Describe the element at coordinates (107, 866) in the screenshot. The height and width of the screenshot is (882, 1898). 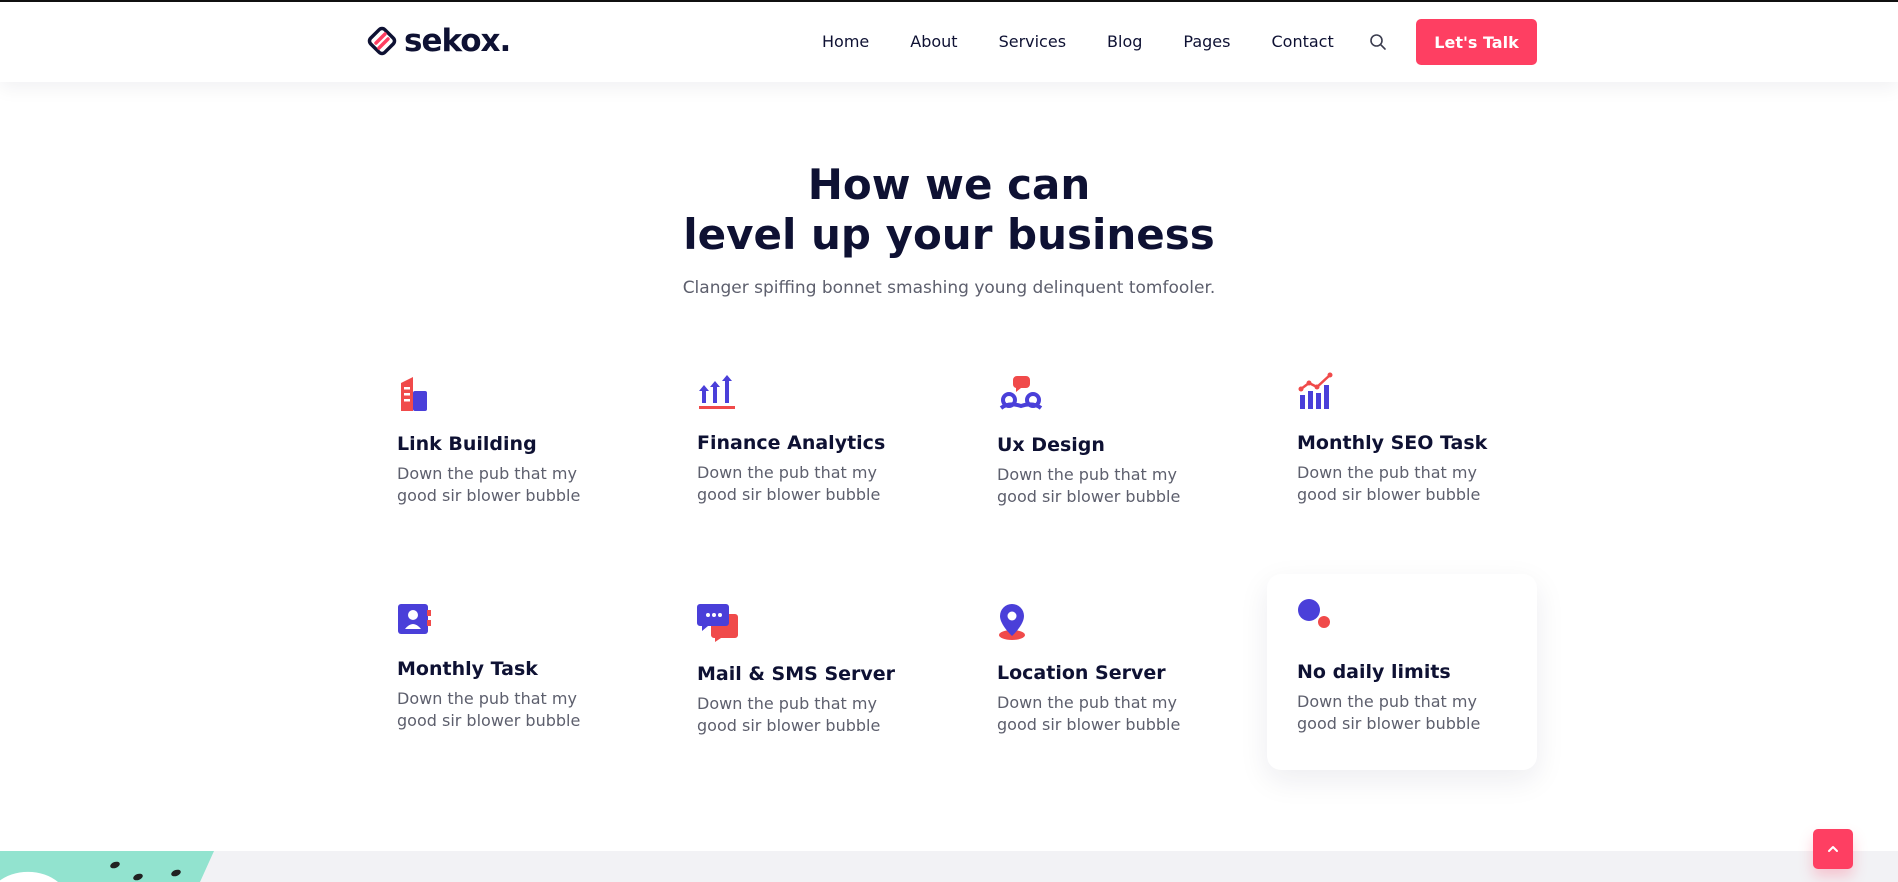
I see `decorative-blob` at that location.